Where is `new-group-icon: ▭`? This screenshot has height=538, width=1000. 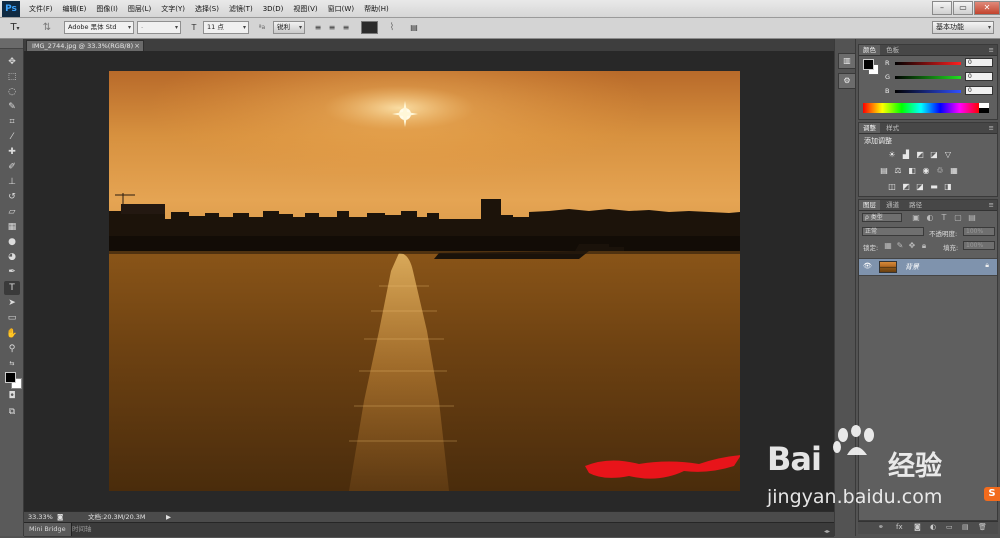
new-group-icon: ▭ is located at coordinates (949, 527).